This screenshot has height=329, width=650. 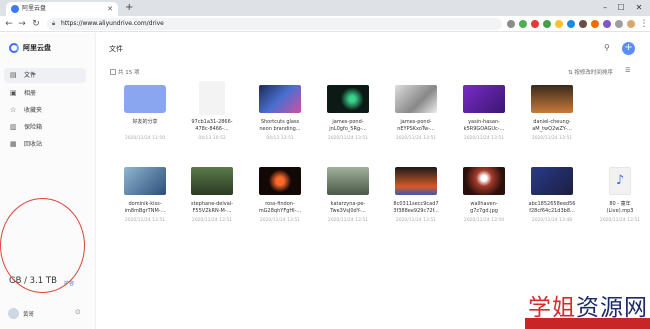 What do you see at coordinates (593, 73) in the screenshot?
I see `sort-label: 按修改时间排序` at bounding box center [593, 73].